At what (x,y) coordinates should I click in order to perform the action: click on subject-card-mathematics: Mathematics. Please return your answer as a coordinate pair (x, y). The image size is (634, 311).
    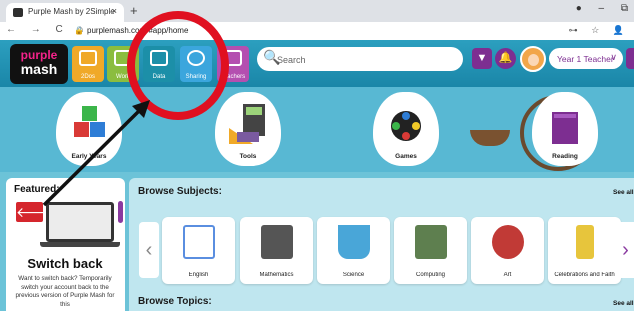
    Looking at the image, I should click on (276, 250).